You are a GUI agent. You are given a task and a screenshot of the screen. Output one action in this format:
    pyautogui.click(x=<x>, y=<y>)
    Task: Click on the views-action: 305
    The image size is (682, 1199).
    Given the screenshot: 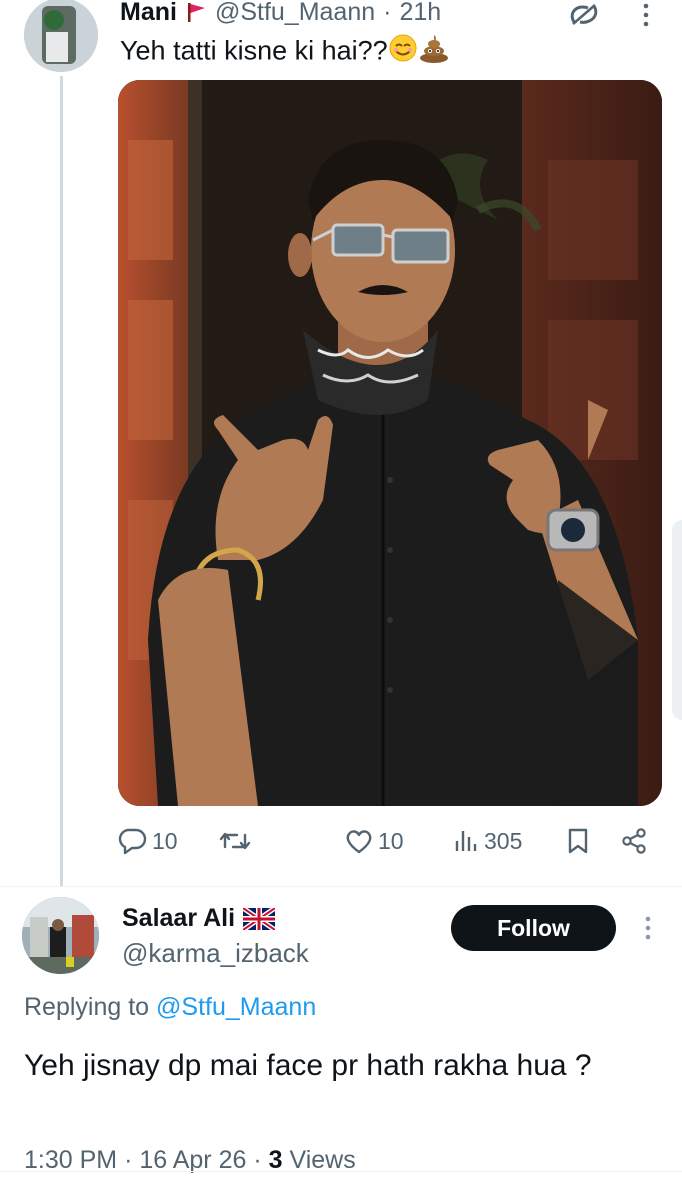 What is the action you would take?
    pyautogui.click(x=488, y=841)
    